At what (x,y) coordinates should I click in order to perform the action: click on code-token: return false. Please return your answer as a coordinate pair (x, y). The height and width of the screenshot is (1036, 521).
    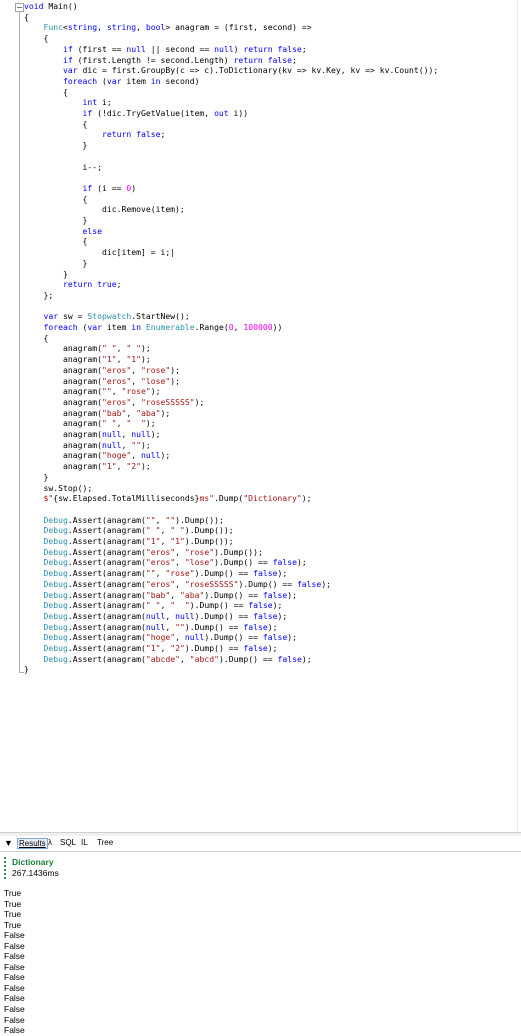
    Looking at the image, I should click on (272, 48).